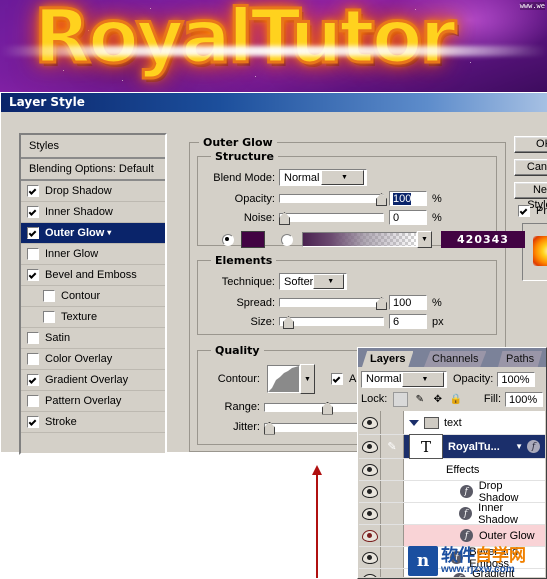 Image resolution: width=547 pixels, height=579 pixels. I want to click on size-slider-thumb, so click(288, 322).